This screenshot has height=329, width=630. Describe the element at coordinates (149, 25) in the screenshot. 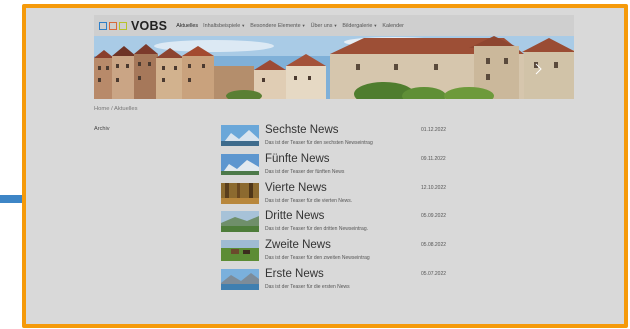

I see `logo-text: VOBS` at that location.